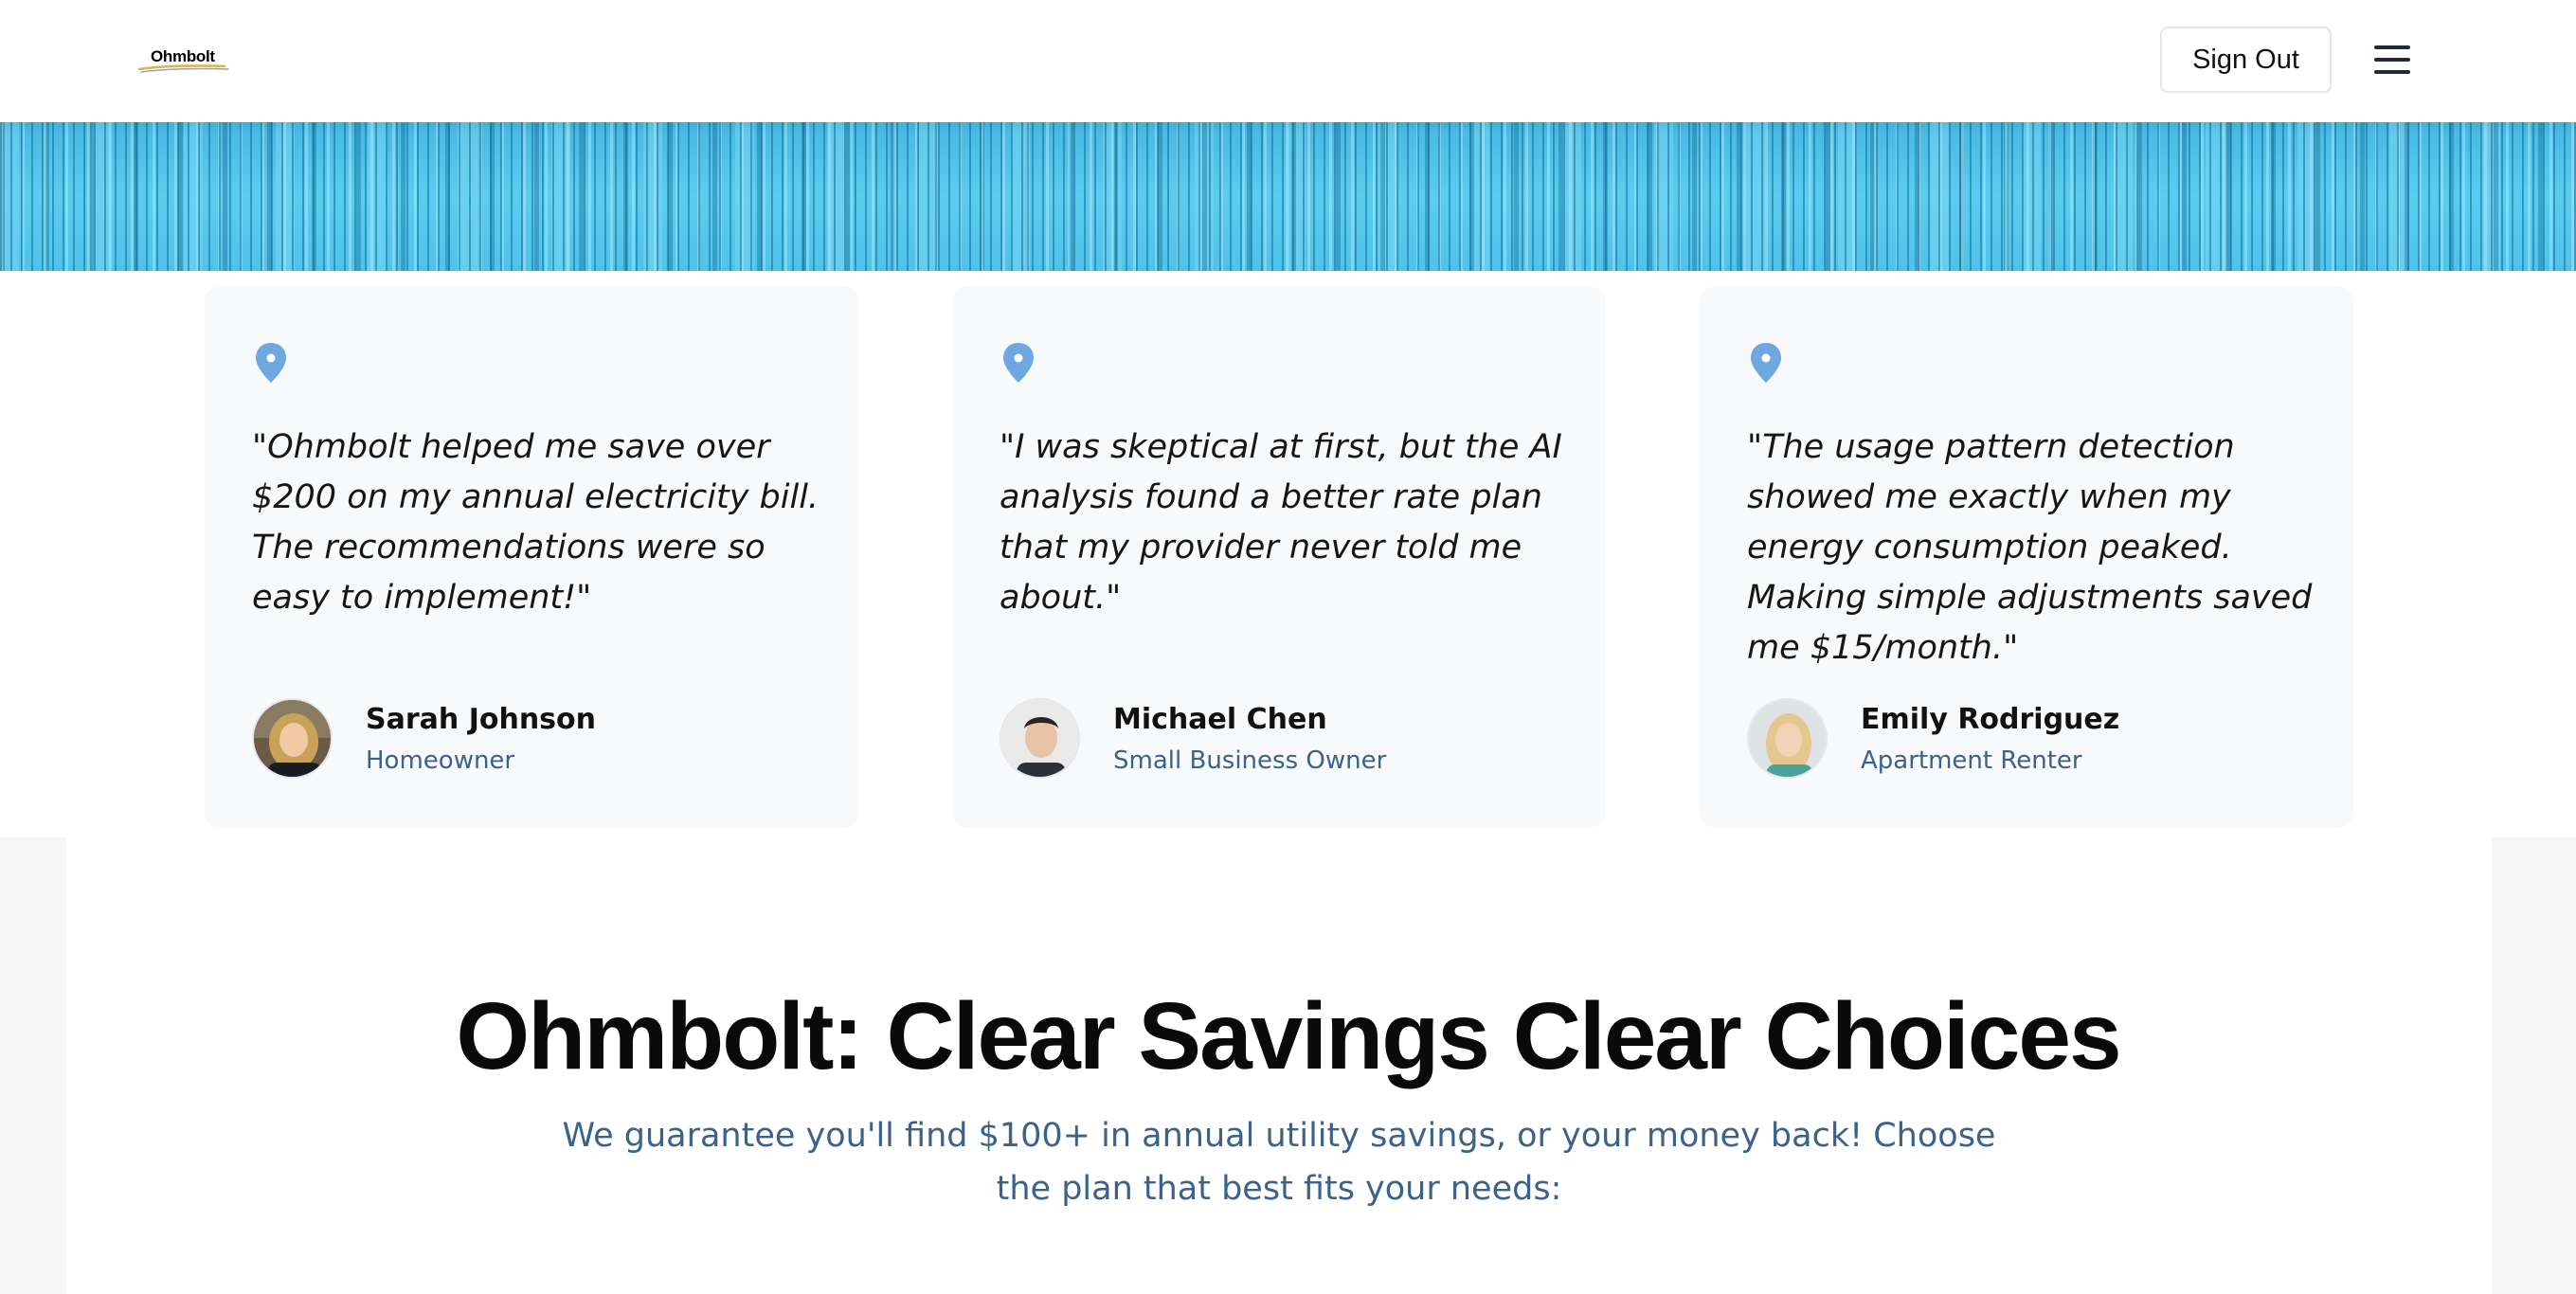 Image resolution: width=2576 pixels, height=1294 pixels. Describe the element at coordinates (440, 760) in the screenshot. I see `testimonial-role: Homeowner` at that location.